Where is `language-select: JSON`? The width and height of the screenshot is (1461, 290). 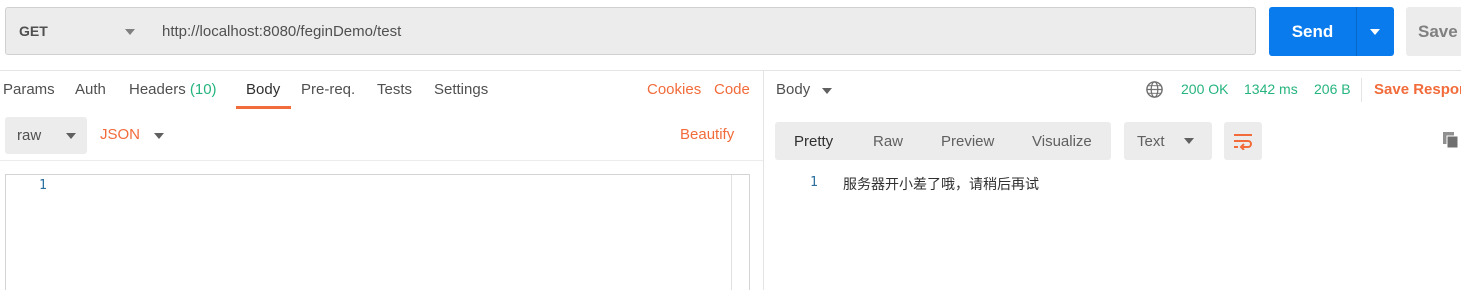 language-select: JSON is located at coordinates (120, 134).